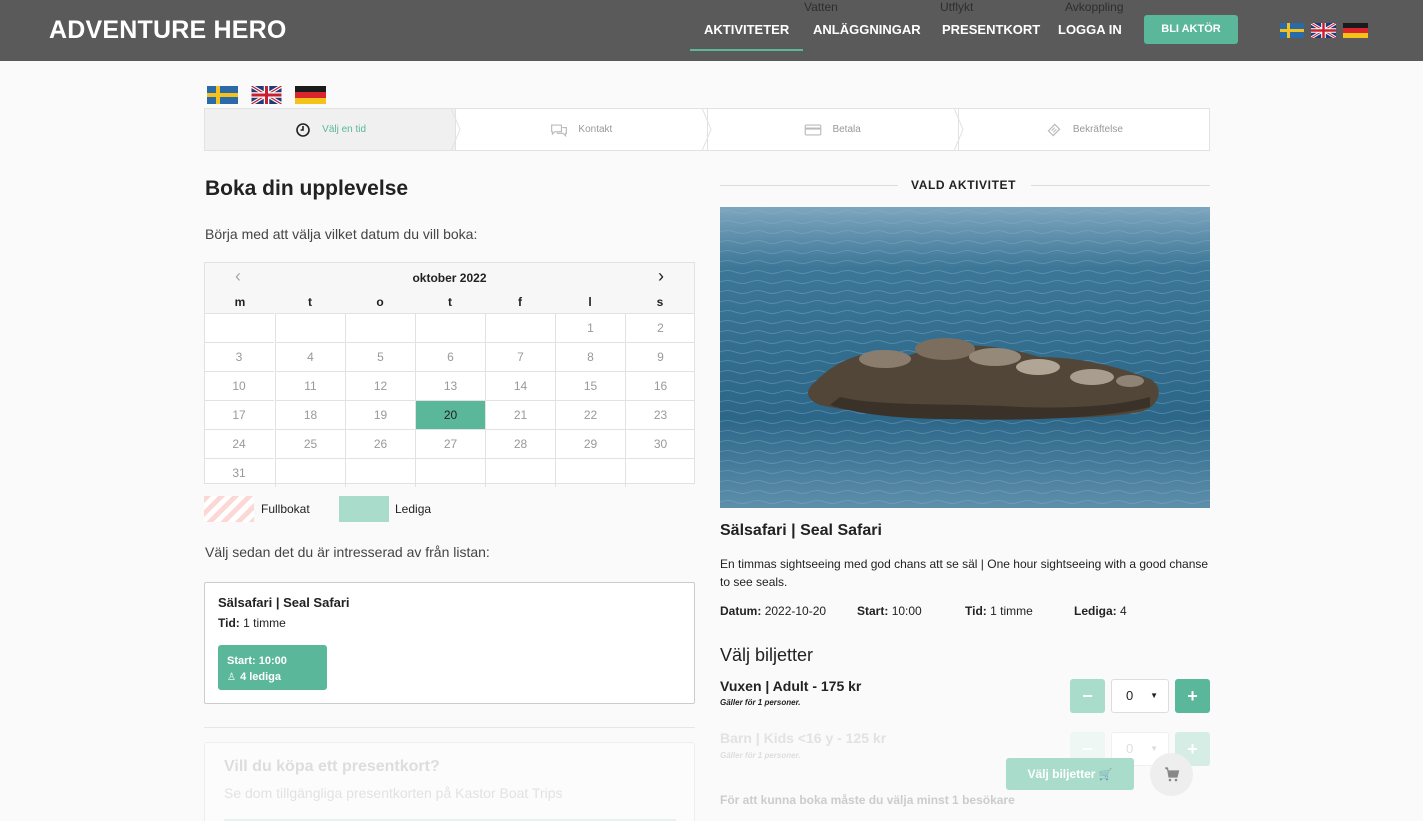 The image size is (1423, 821). What do you see at coordinates (310, 302) in the screenshot?
I see `weekday-header: t` at bounding box center [310, 302].